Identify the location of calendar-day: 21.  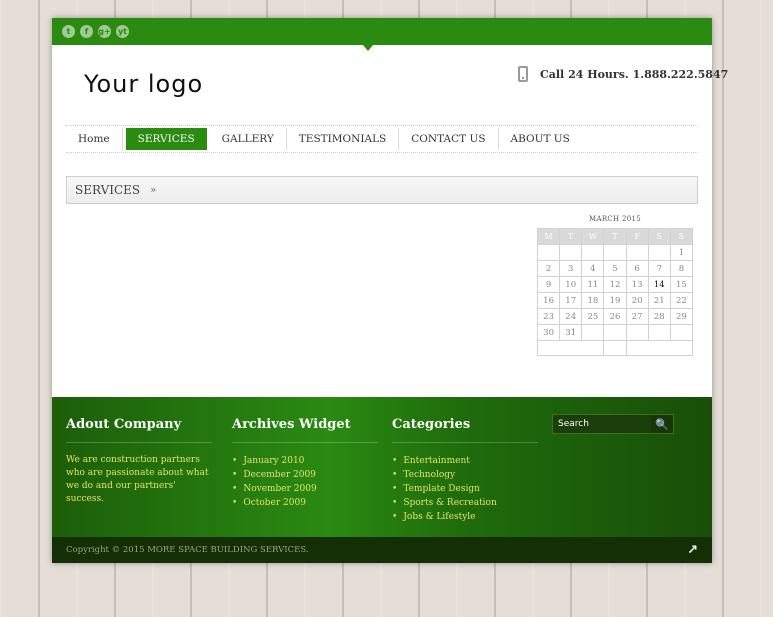
(659, 300).